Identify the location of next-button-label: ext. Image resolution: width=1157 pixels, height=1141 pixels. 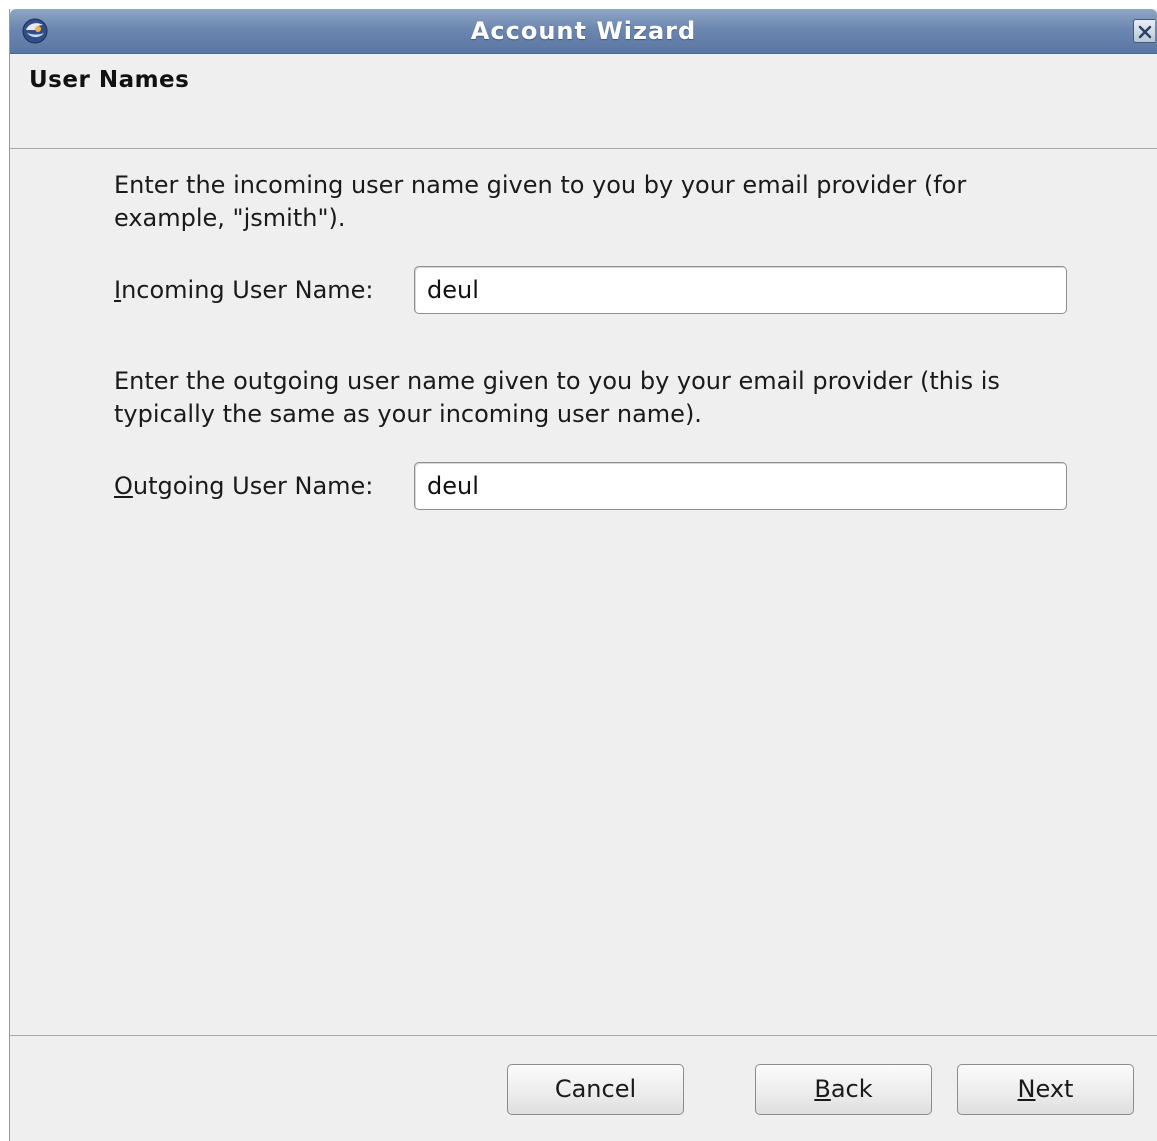
(1054, 1089).